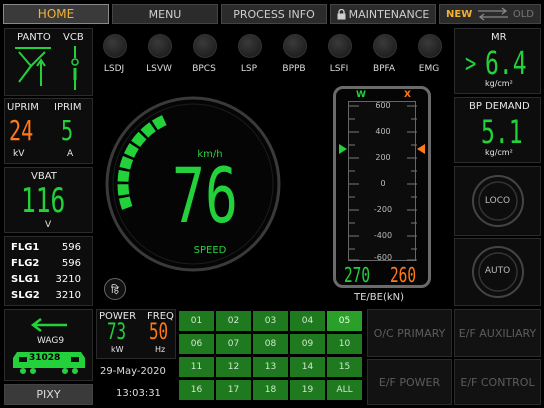 The height and width of the screenshot is (408, 544). Describe the element at coordinates (383, 105) in the screenshot. I see `tebe-scale-label: 600` at that location.